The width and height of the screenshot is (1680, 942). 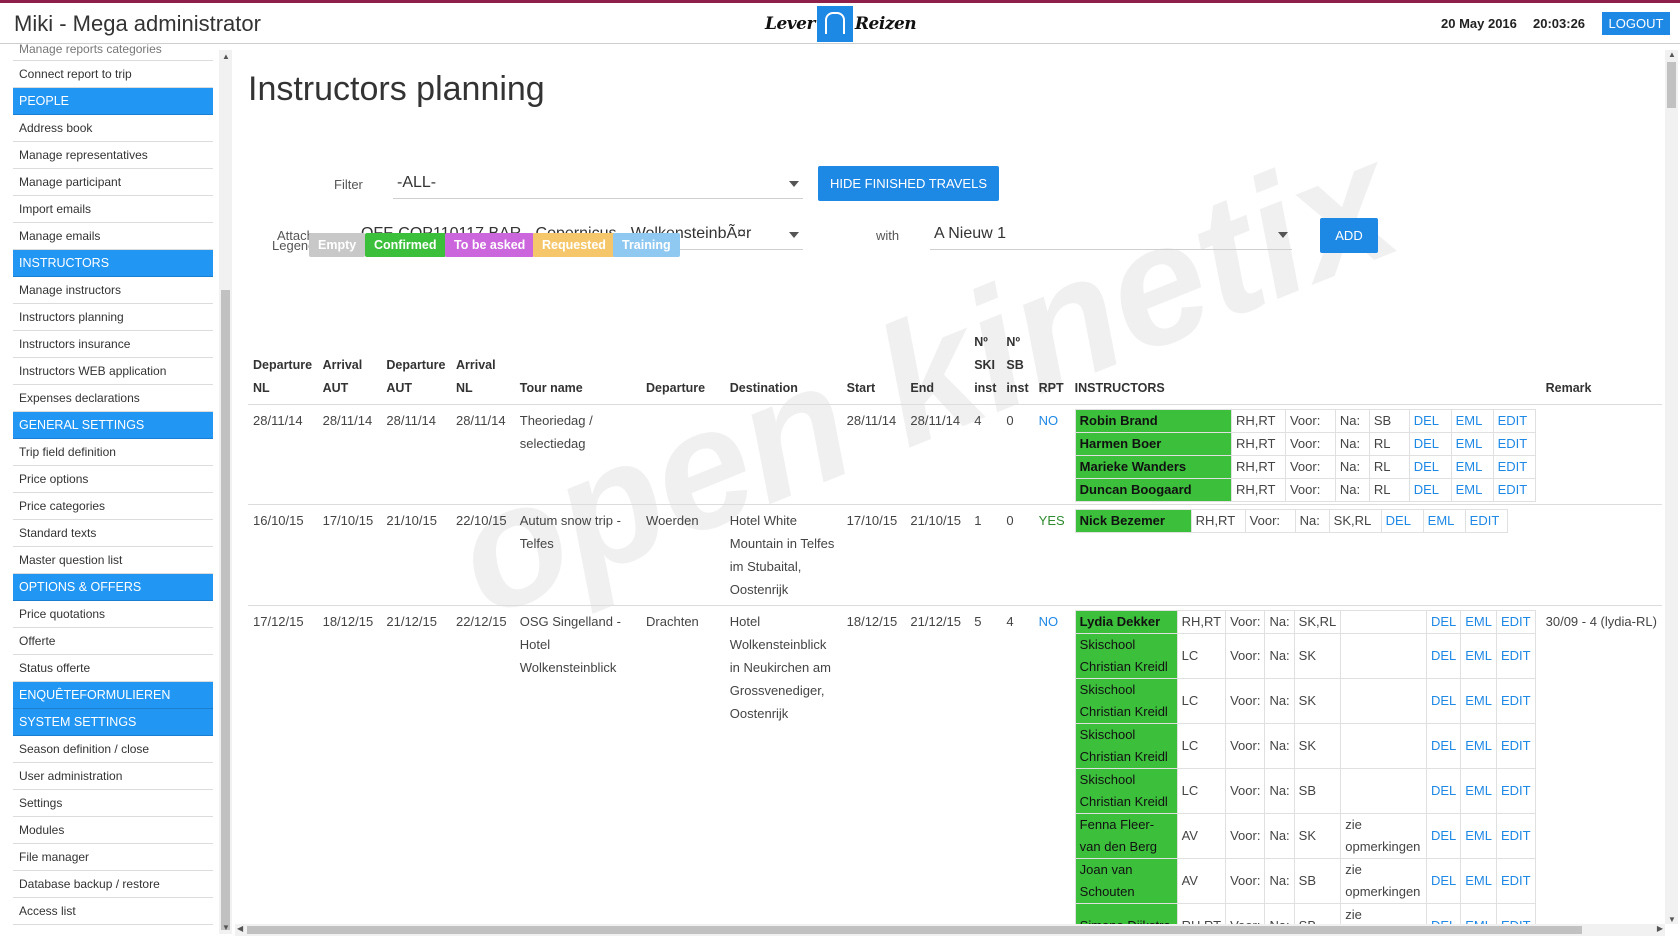 What do you see at coordinates (113, 236) in the screenshot?
I see `sidebar-item-manage-emails: Manage emails` at bounding box center [113, 236].